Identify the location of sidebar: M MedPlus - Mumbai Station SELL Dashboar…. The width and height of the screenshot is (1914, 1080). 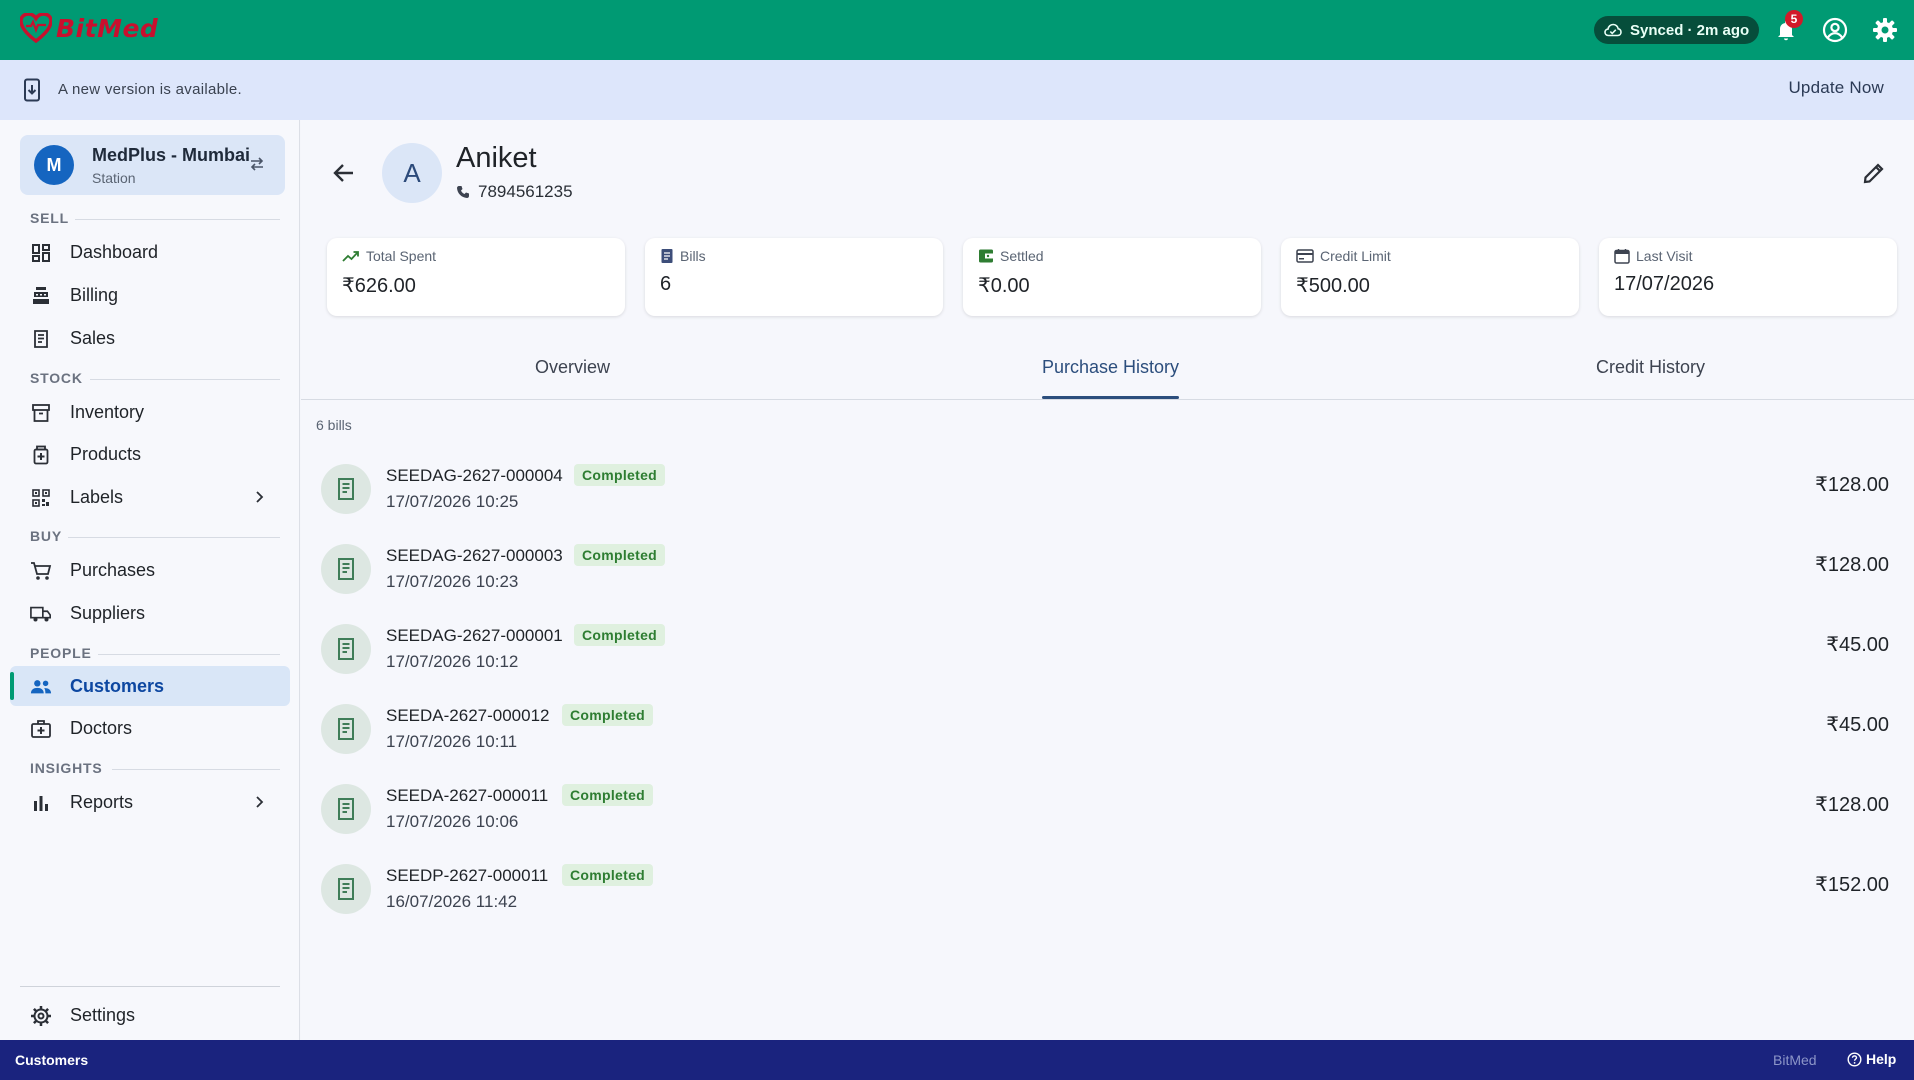
(150, 580).